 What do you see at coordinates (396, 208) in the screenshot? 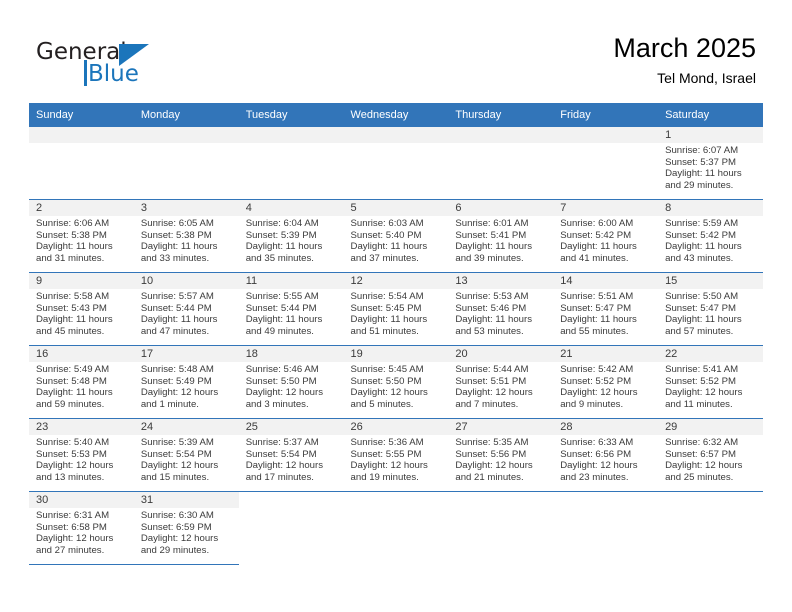
I see `day-number: 5` at bounding box center [396, 208].